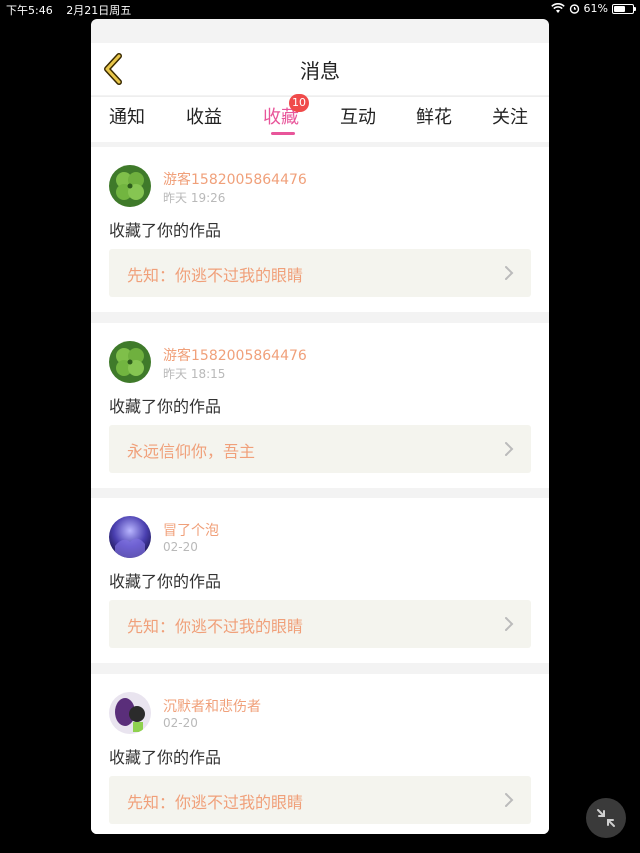  I want to click on tab-label: 鲜花, so click(434, 117).